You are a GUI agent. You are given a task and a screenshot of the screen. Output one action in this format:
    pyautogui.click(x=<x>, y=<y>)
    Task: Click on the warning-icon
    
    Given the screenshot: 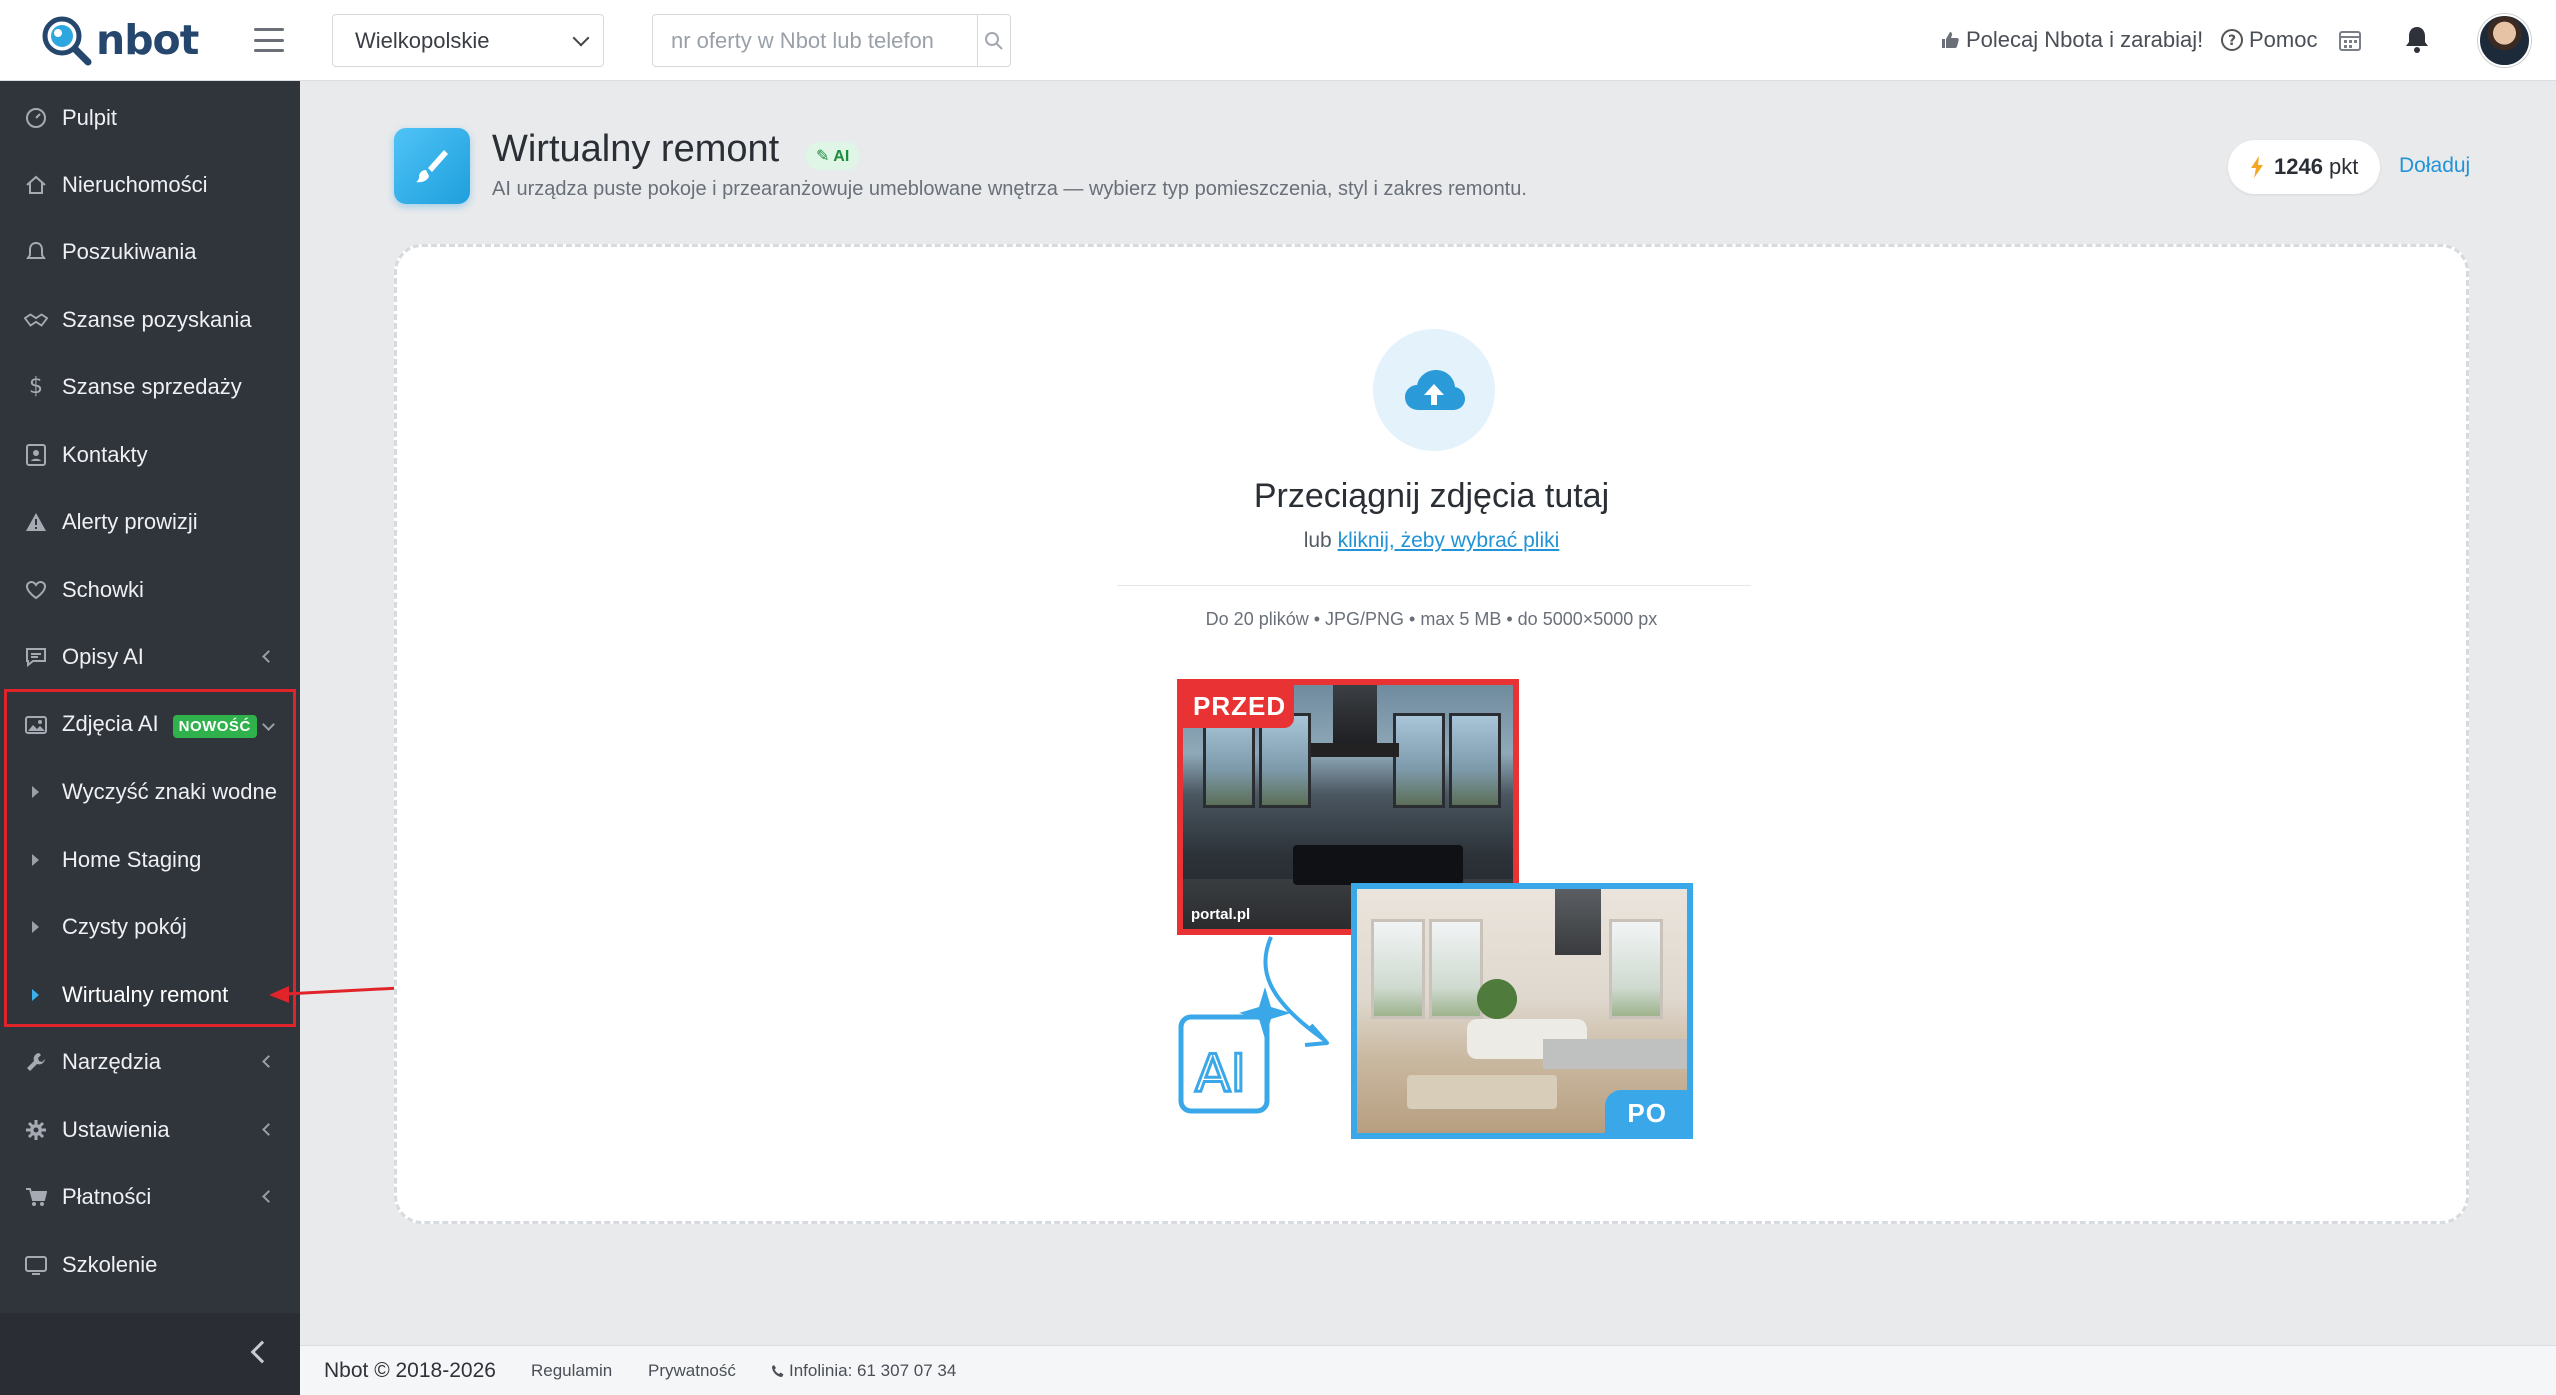 What is the action you would take?
    pyautogui.click(x=36, y=522)
    